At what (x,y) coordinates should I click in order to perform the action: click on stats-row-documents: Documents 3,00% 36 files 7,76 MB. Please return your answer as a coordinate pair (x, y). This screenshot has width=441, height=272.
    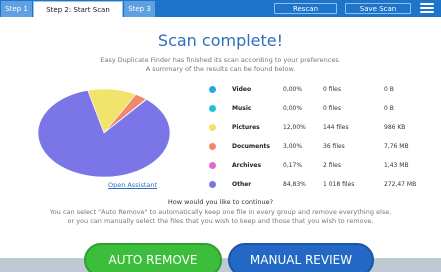
    Looking at the image, I should click on (321, 146).